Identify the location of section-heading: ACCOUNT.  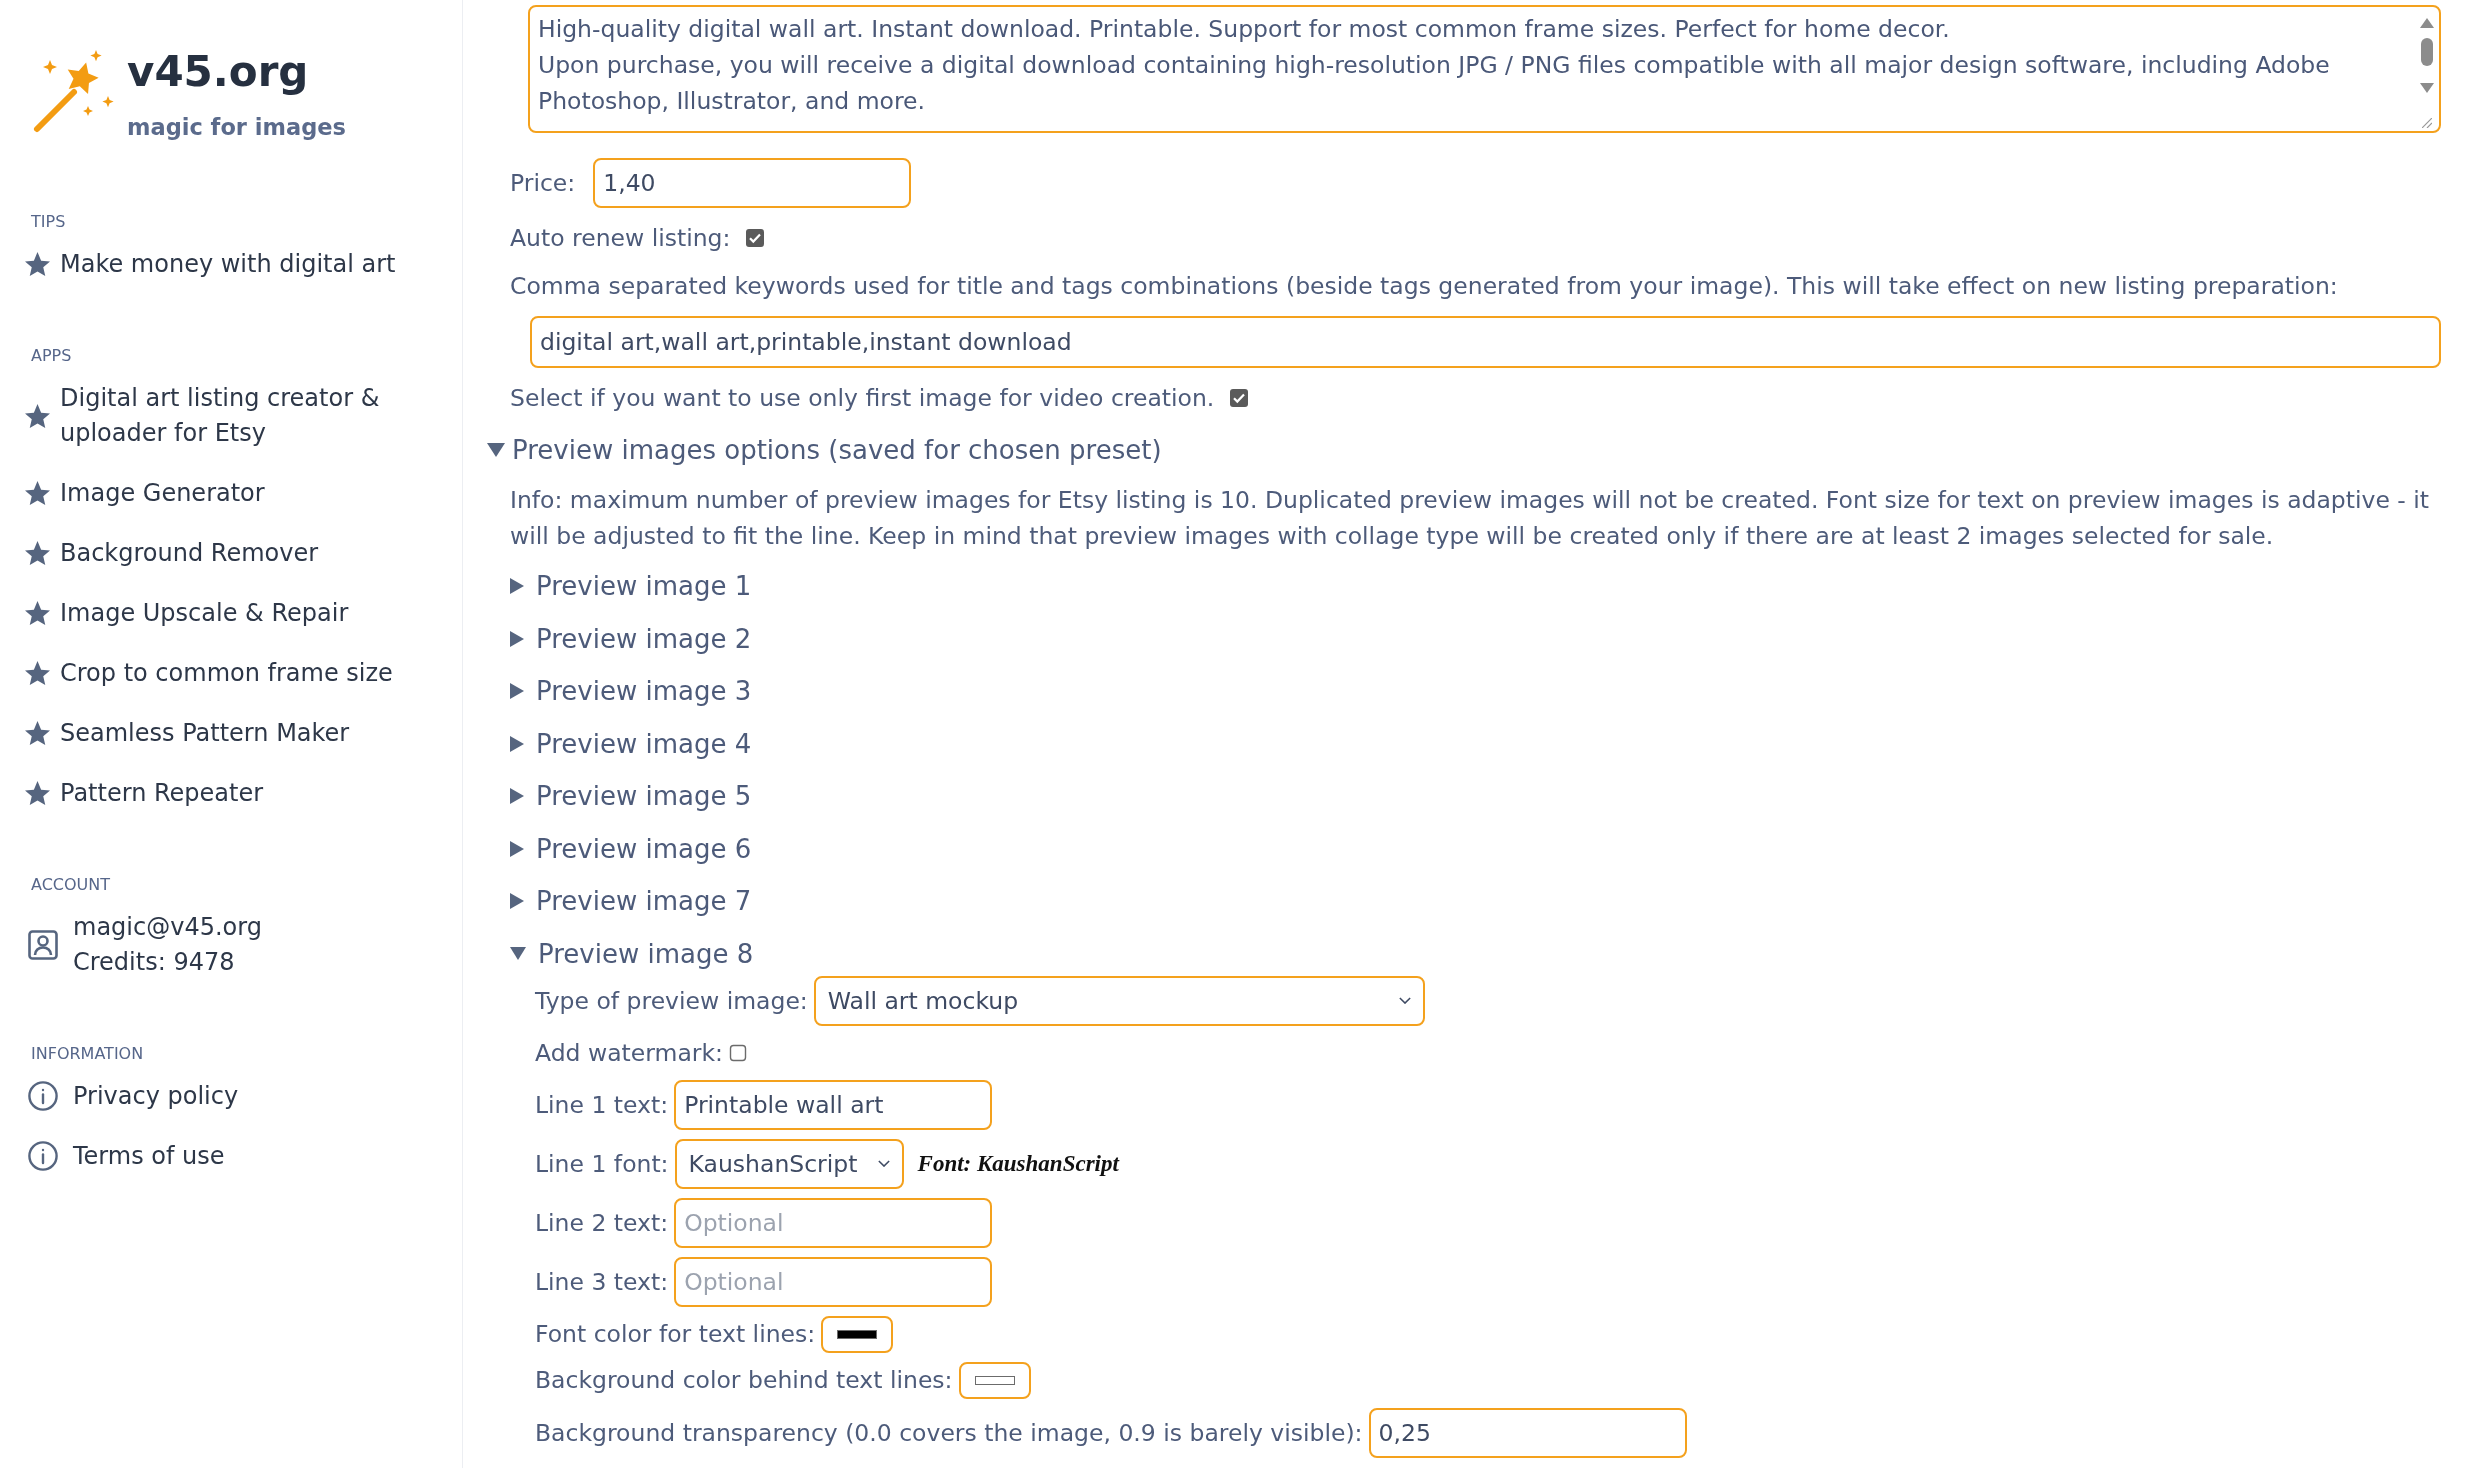
(71, 885).